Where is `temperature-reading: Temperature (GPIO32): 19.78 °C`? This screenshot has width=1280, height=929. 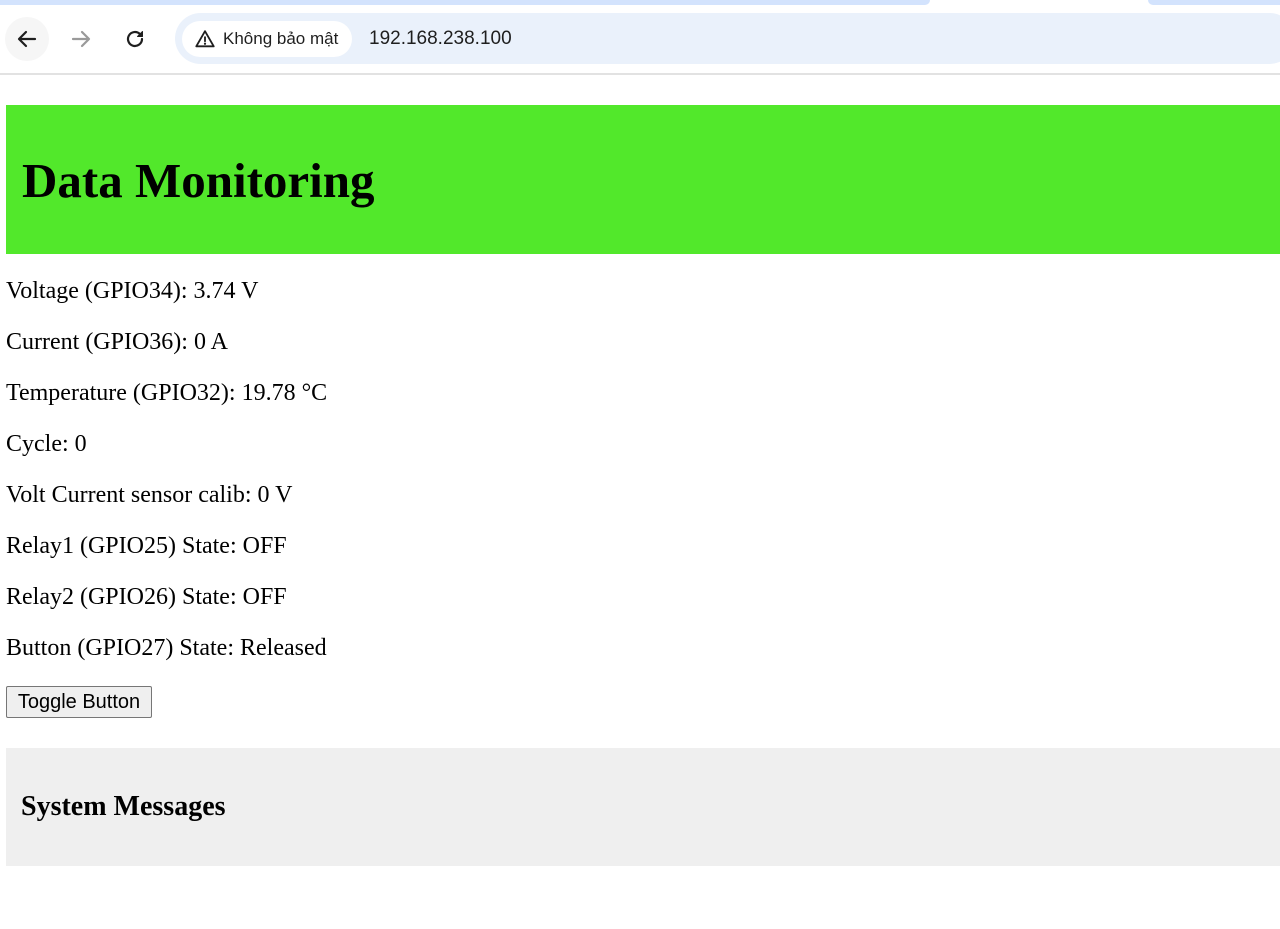
temperature-reading: Temperature (GPIO32): 19.78 °C is located at coordinates (167, 393).